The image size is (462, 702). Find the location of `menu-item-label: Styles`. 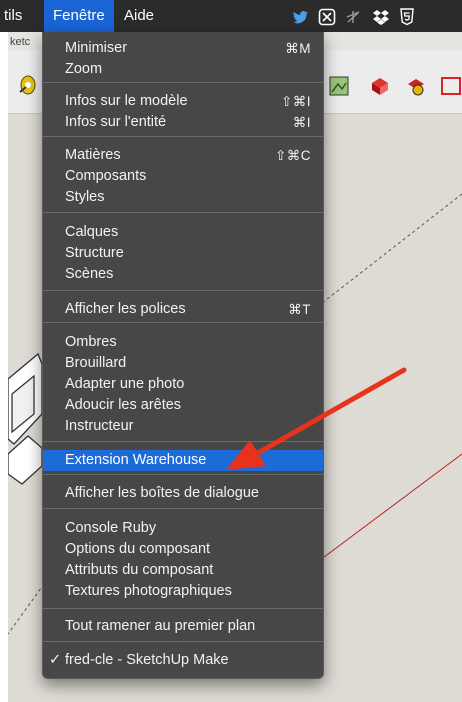

menu-item-label: Styles is located at coordinates (85, 197).